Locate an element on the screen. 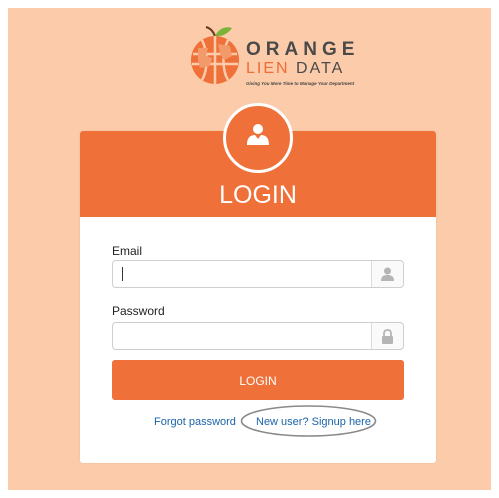 The width and height of the screenshot is (499, 498). user-icon is located at coordinates (387, 274).